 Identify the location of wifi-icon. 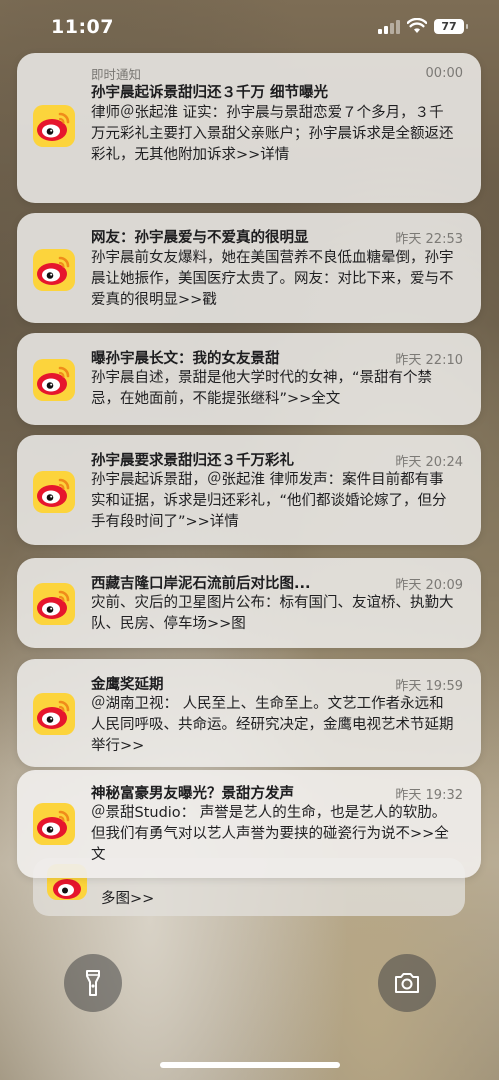
(417, 25).